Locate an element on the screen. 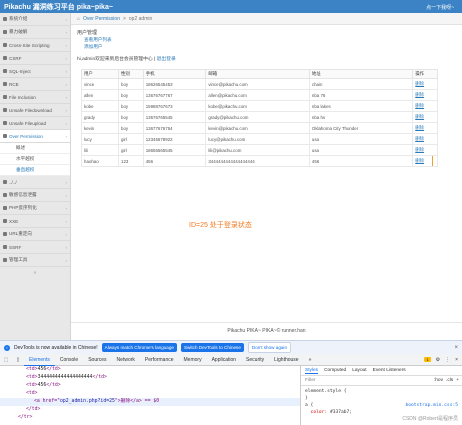 This screenshot has height=425, width=462. element-style-rule: element.style { is located at coordinates (326, 391).